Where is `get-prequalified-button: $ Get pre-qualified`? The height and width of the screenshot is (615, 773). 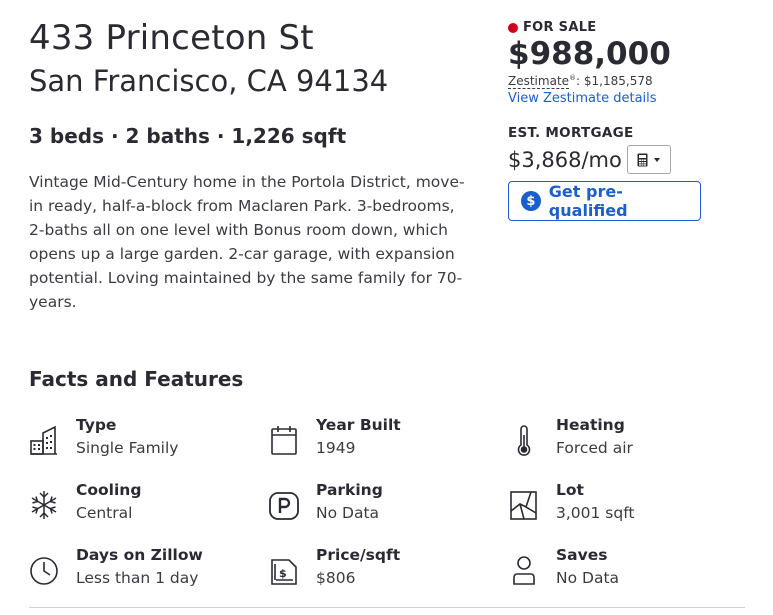 get-prequalified-button: $ Get pre-qualified is located at coordinates (604, 201).